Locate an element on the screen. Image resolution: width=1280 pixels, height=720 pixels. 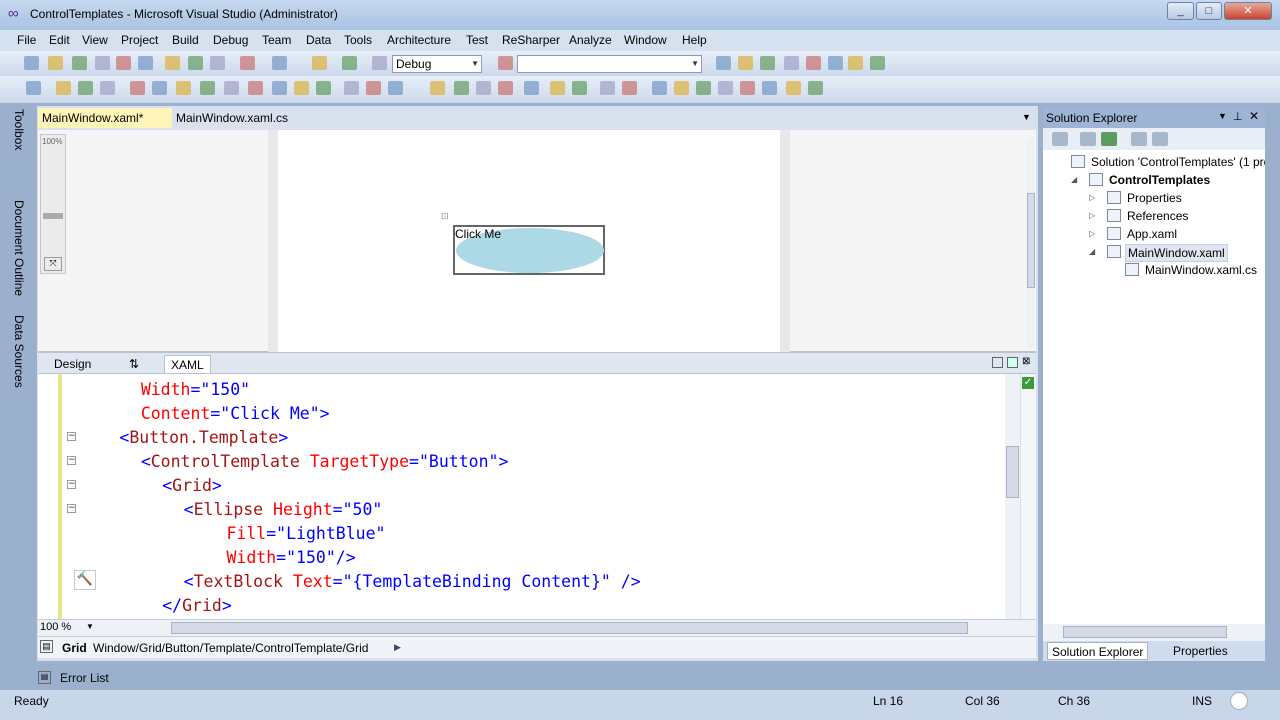
close-panel-icon: ✕ is located at coordinates (1254, 116).